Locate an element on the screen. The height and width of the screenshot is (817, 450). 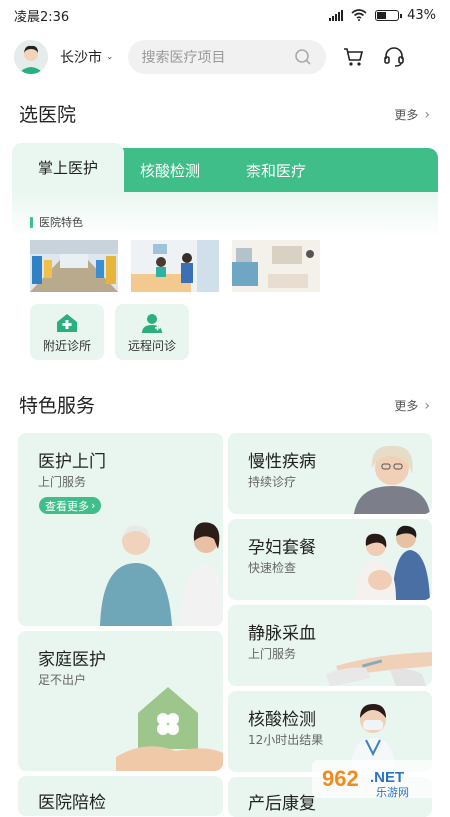
headset-icon is located at coordinates (394, 57).